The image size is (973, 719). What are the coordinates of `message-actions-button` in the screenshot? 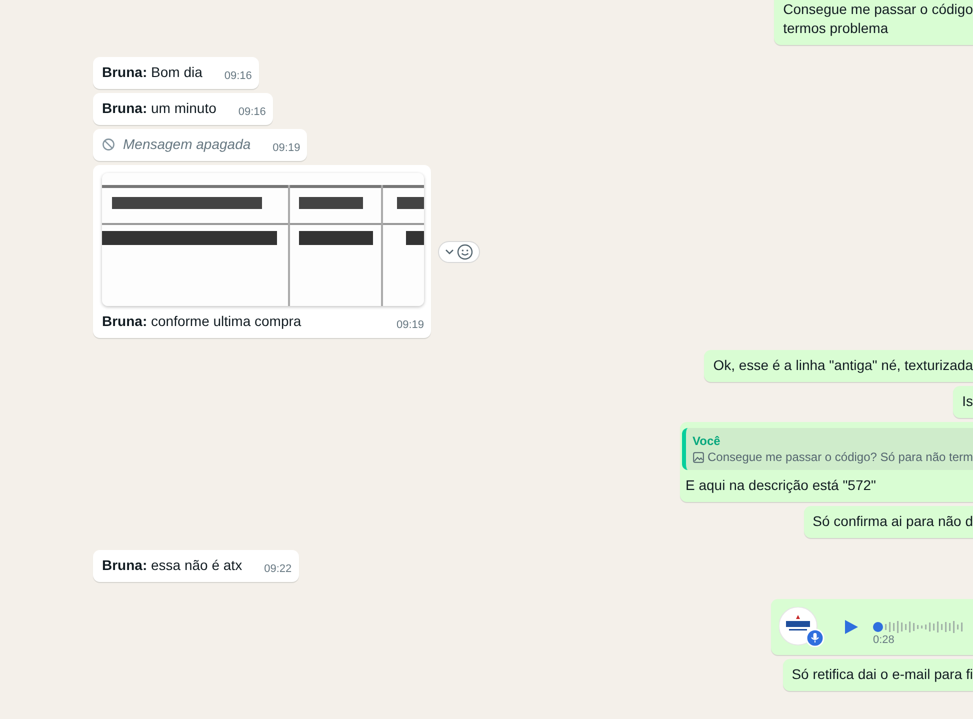 It's located at (459, 252).